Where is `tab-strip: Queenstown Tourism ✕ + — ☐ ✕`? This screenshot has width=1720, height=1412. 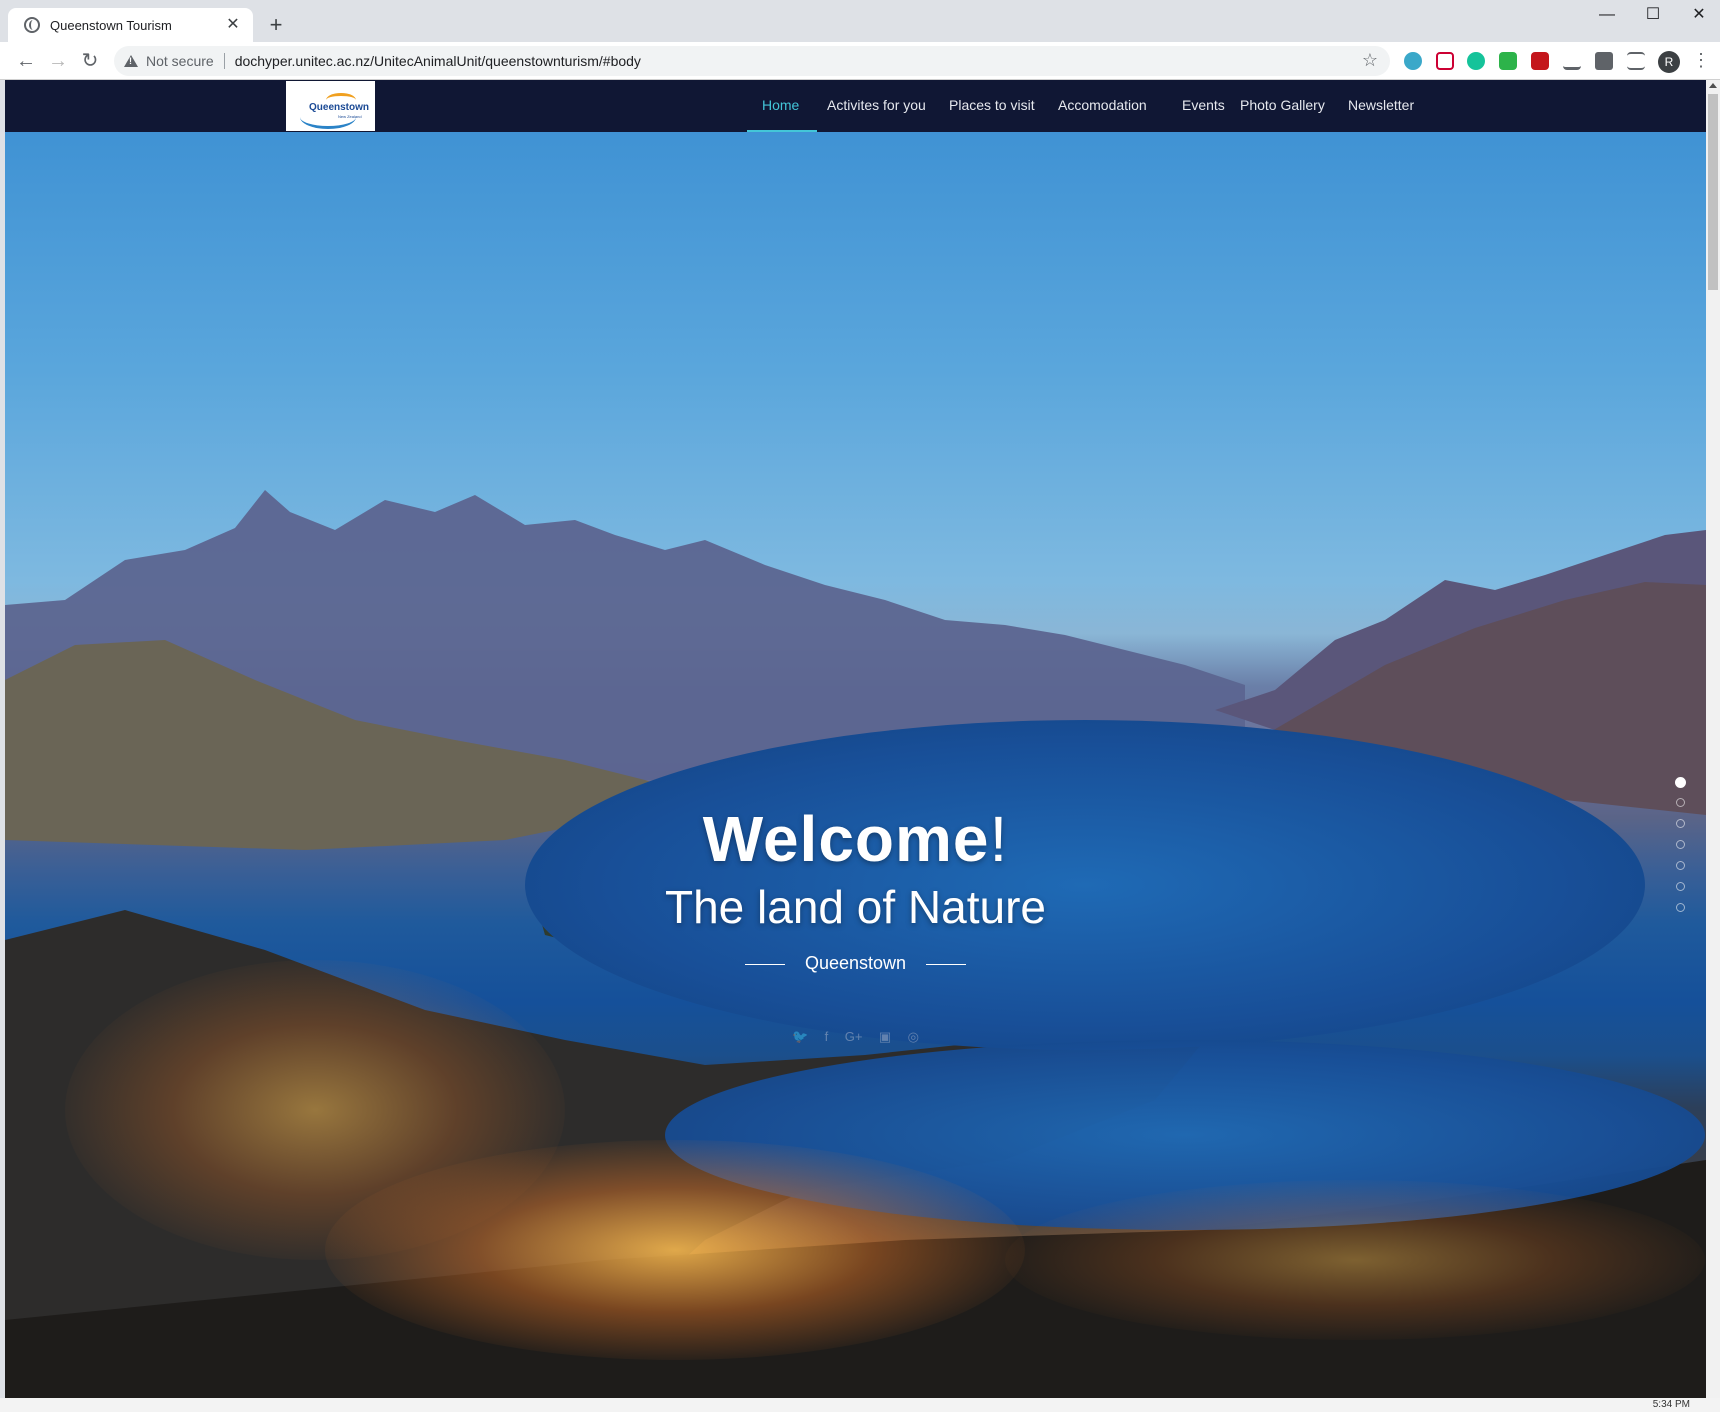 tab-strip: Queenstown Tourism ✕ + — ☐ ✕ is located at coordinates (860, 21).